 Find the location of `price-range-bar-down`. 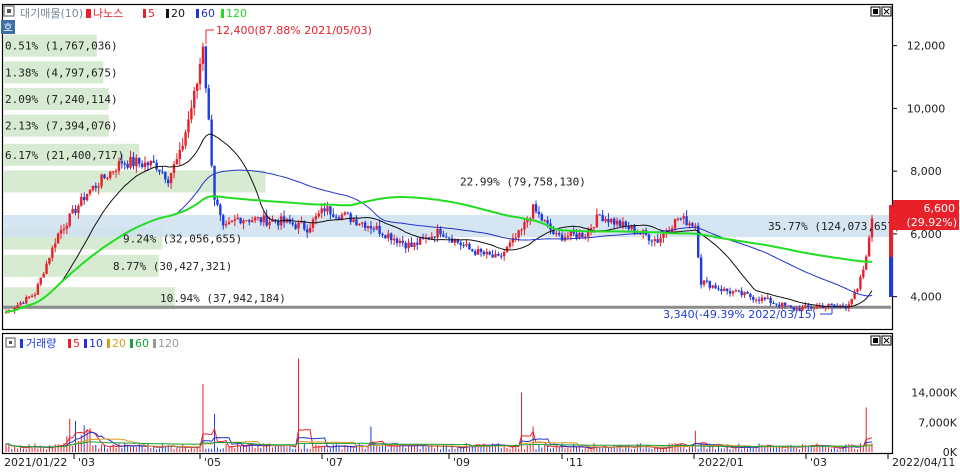

price-range-bar-down is located at coordinates (891, 277).